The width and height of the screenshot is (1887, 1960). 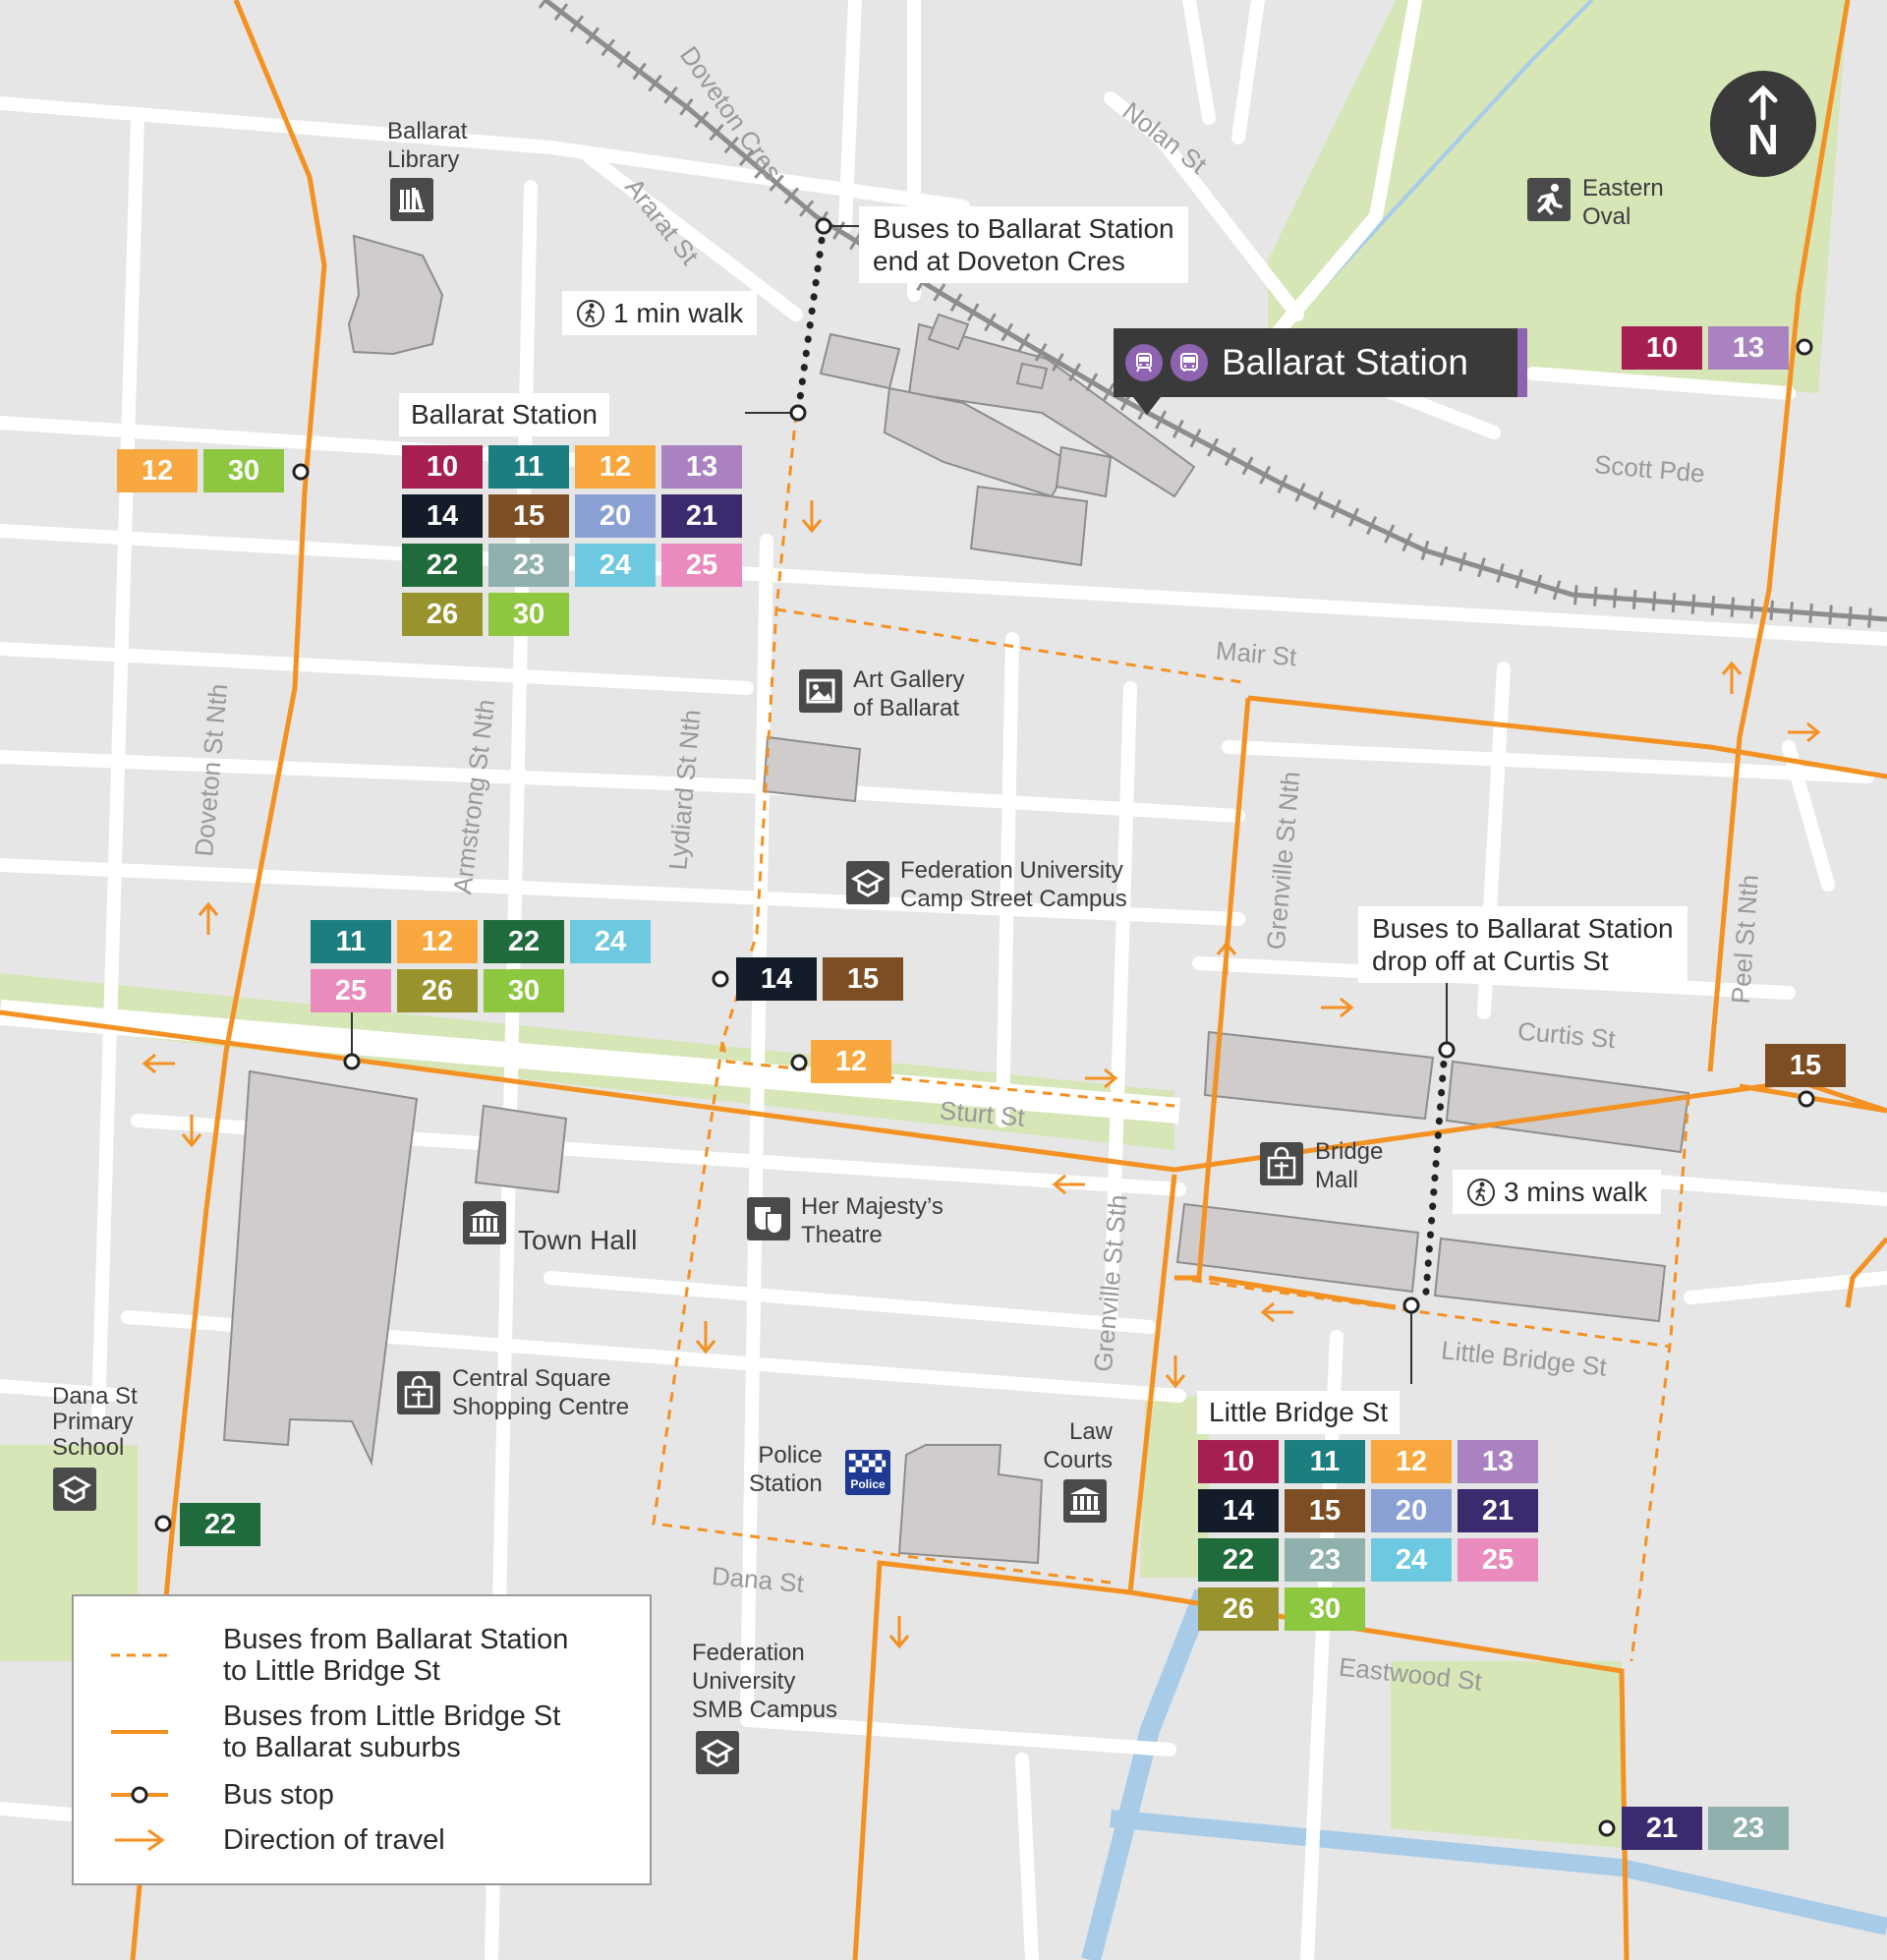 What do you see at coordinates (74, 1490) in the screenshot?
I see `school-icon` at bounding box center [74, 1490].